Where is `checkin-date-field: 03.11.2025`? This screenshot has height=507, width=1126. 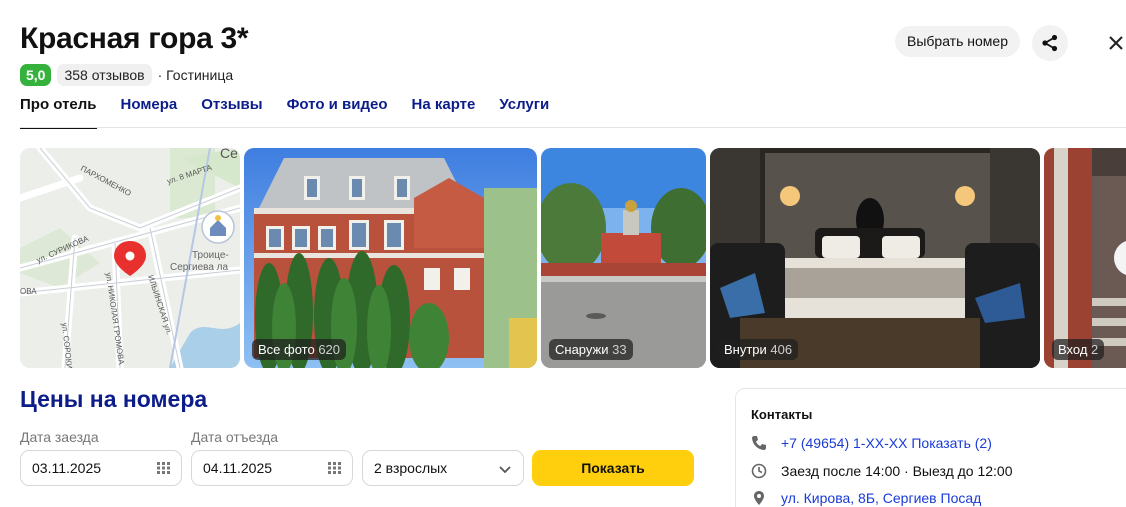 checkin-date-field: 03.11.2025 is located at coordinates (101, 468).